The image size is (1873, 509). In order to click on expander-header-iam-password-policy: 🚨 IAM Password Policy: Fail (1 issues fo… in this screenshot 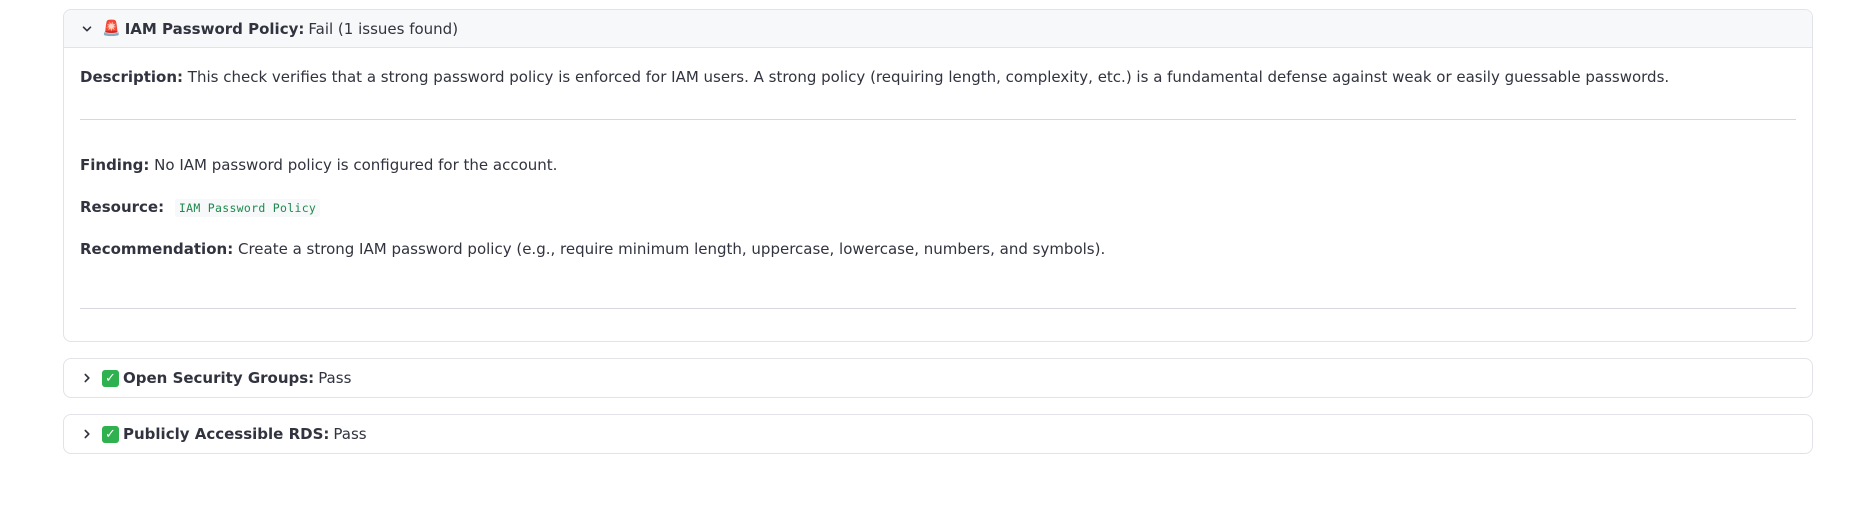, I will do `click(938, 29)`.